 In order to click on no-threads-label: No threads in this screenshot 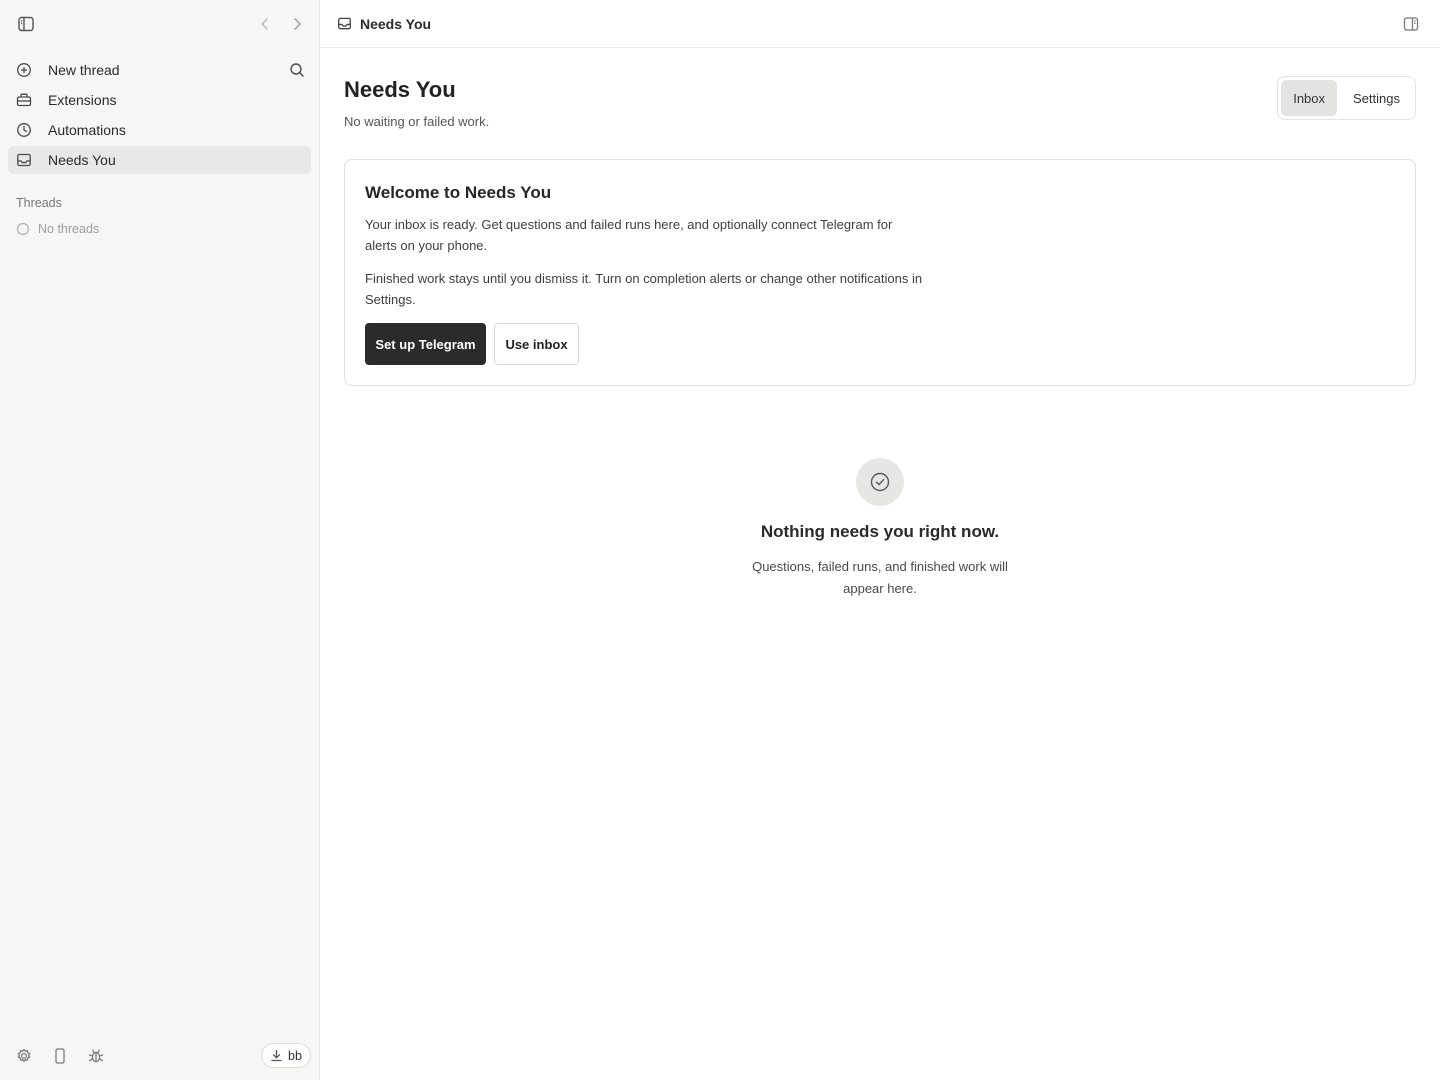, I will do `click(69, 229)`.